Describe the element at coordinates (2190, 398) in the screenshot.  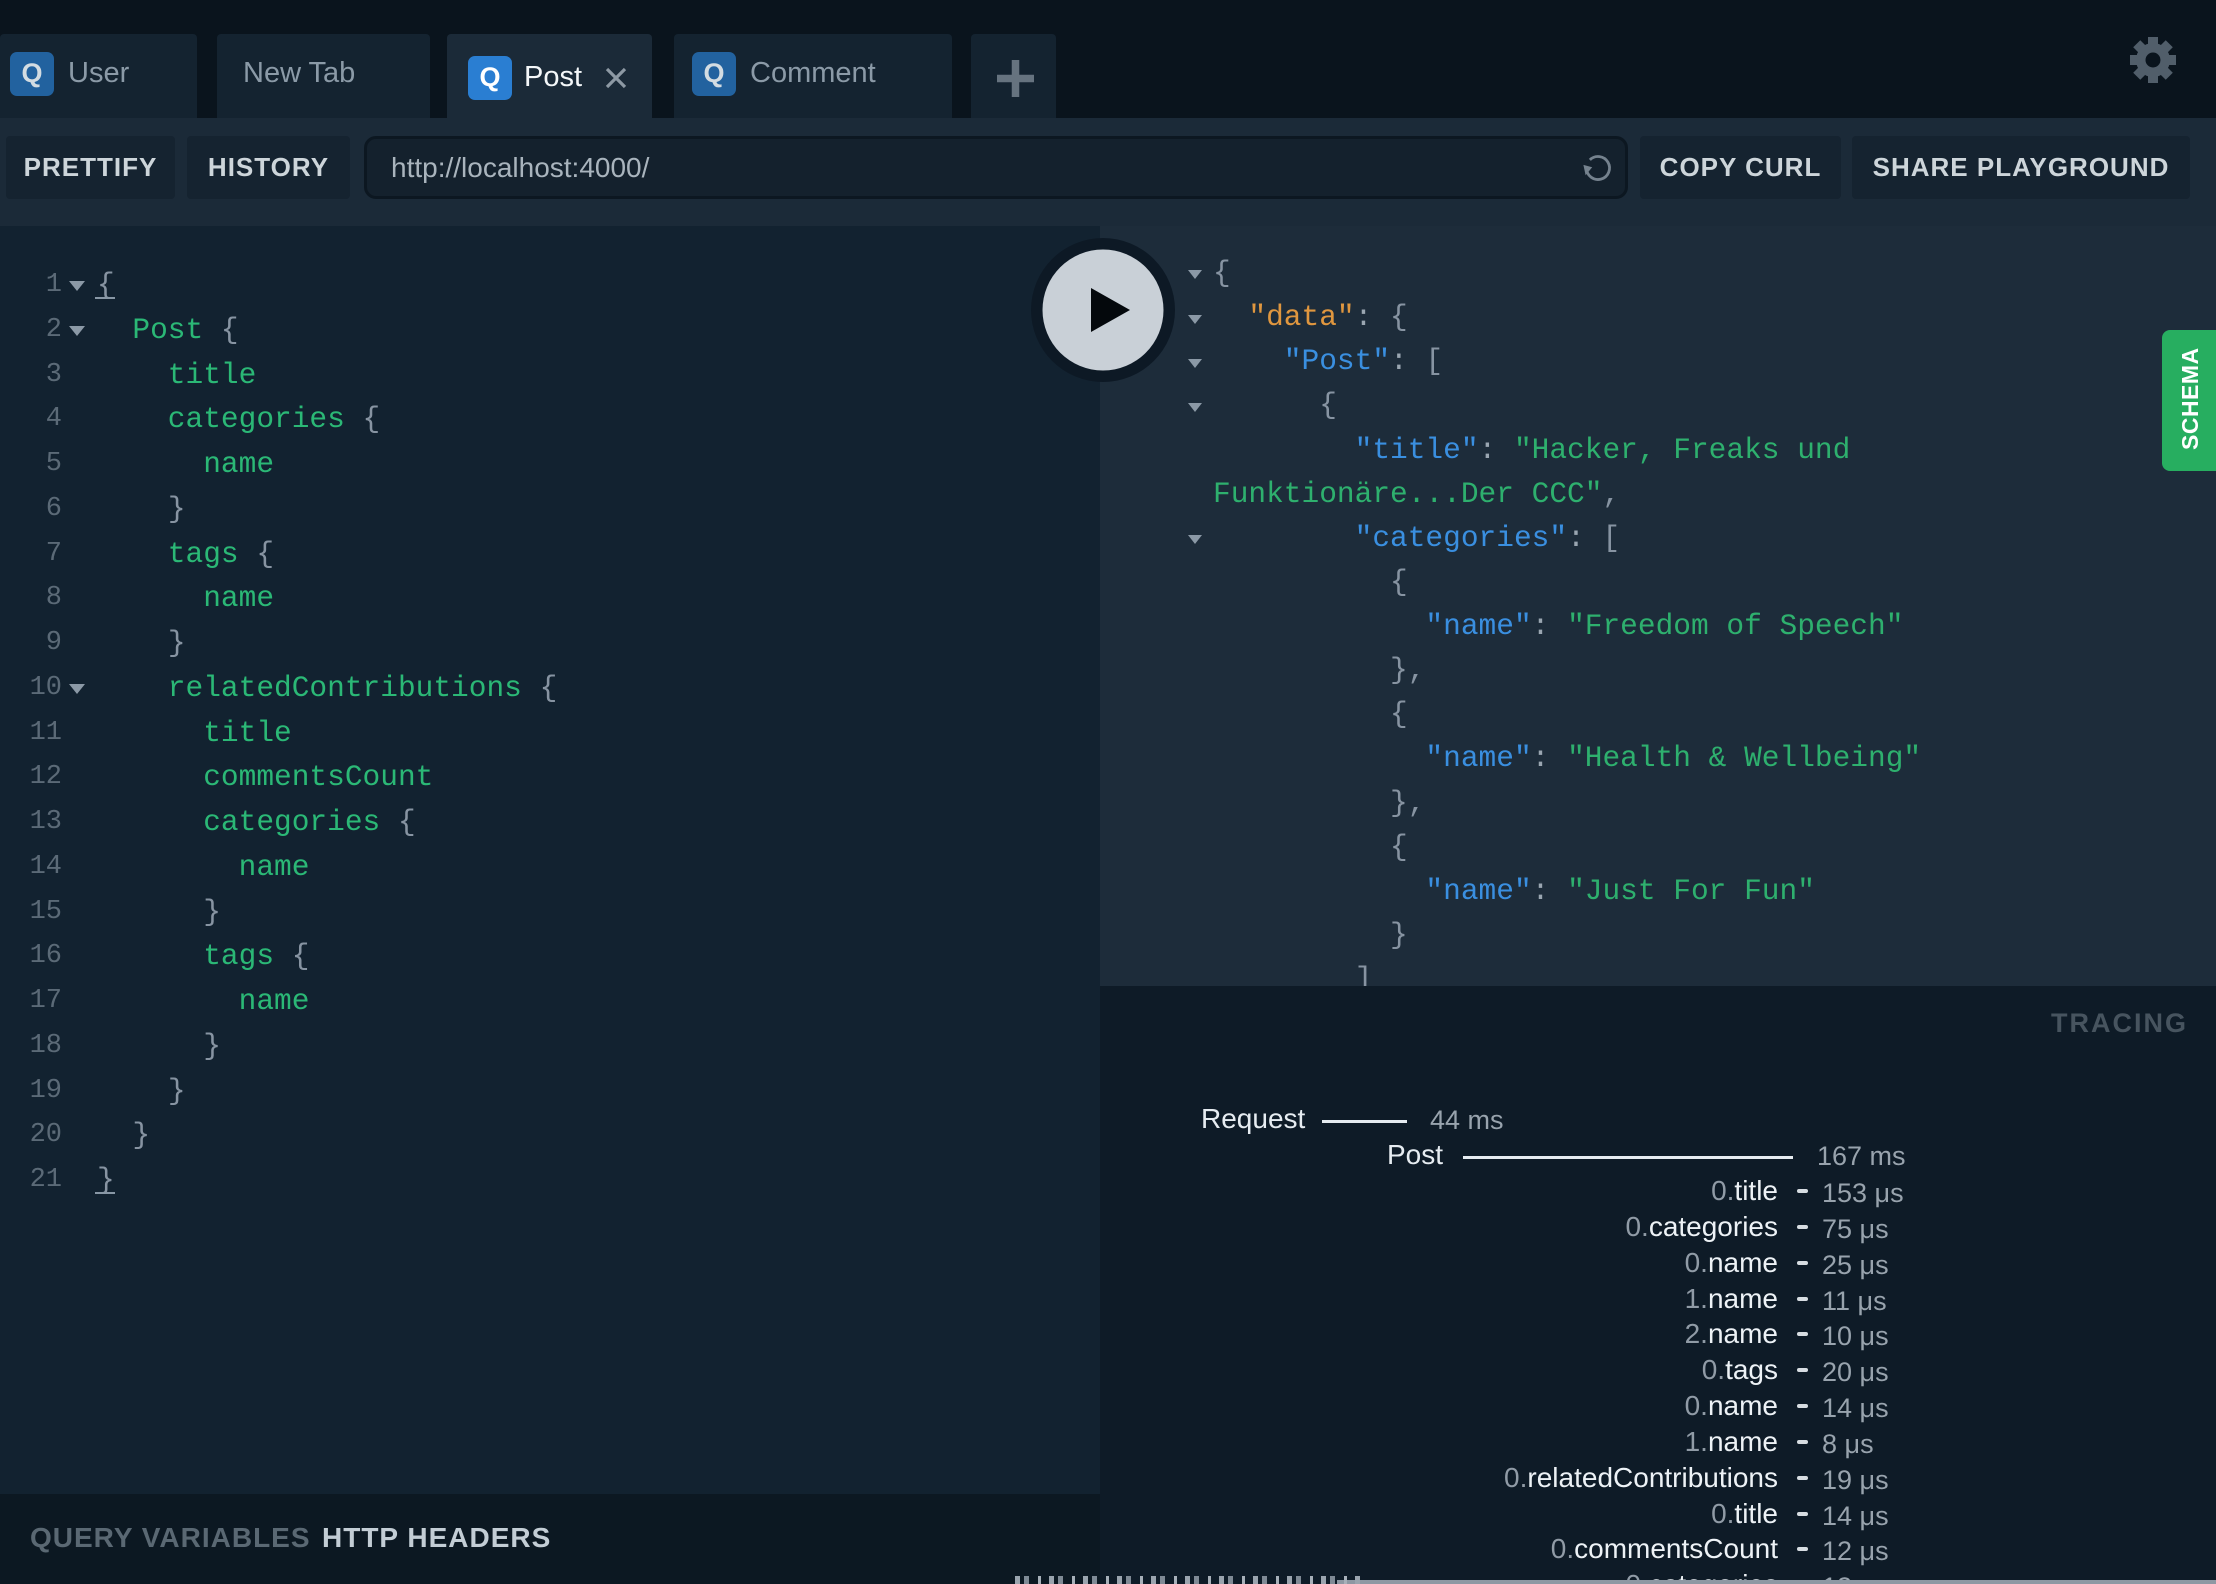
I see `svg-text: SCHEMA` at that location.